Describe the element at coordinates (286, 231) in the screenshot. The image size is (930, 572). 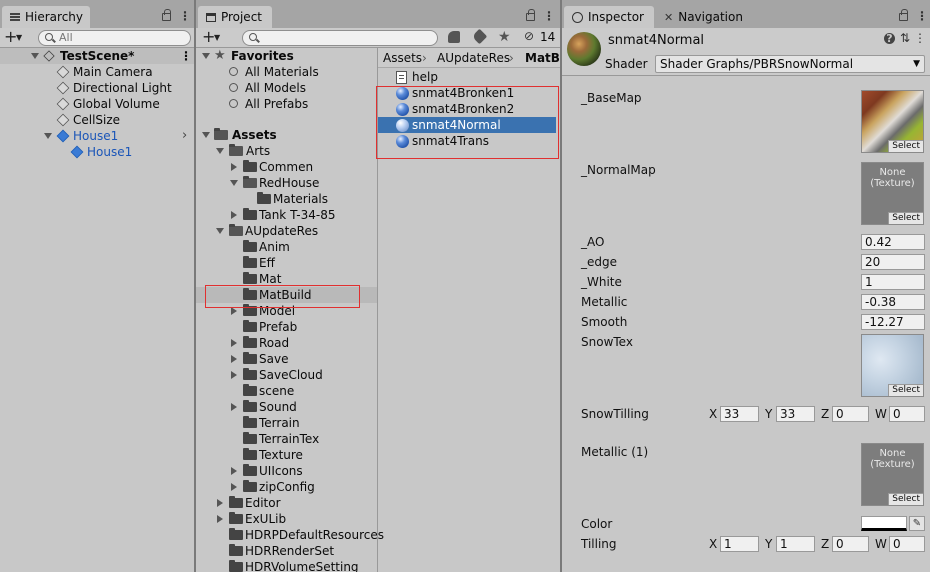
I see `tree-folder: AUpdateRes` at that location.